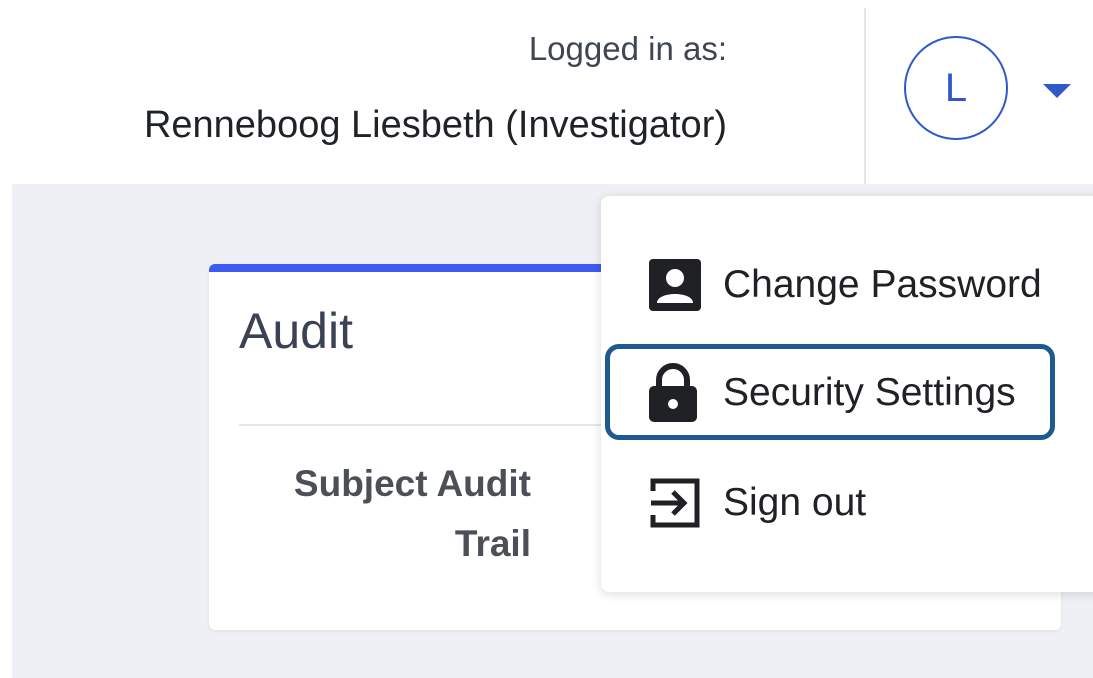  I want to click on lock-icon, so click(676, 393).